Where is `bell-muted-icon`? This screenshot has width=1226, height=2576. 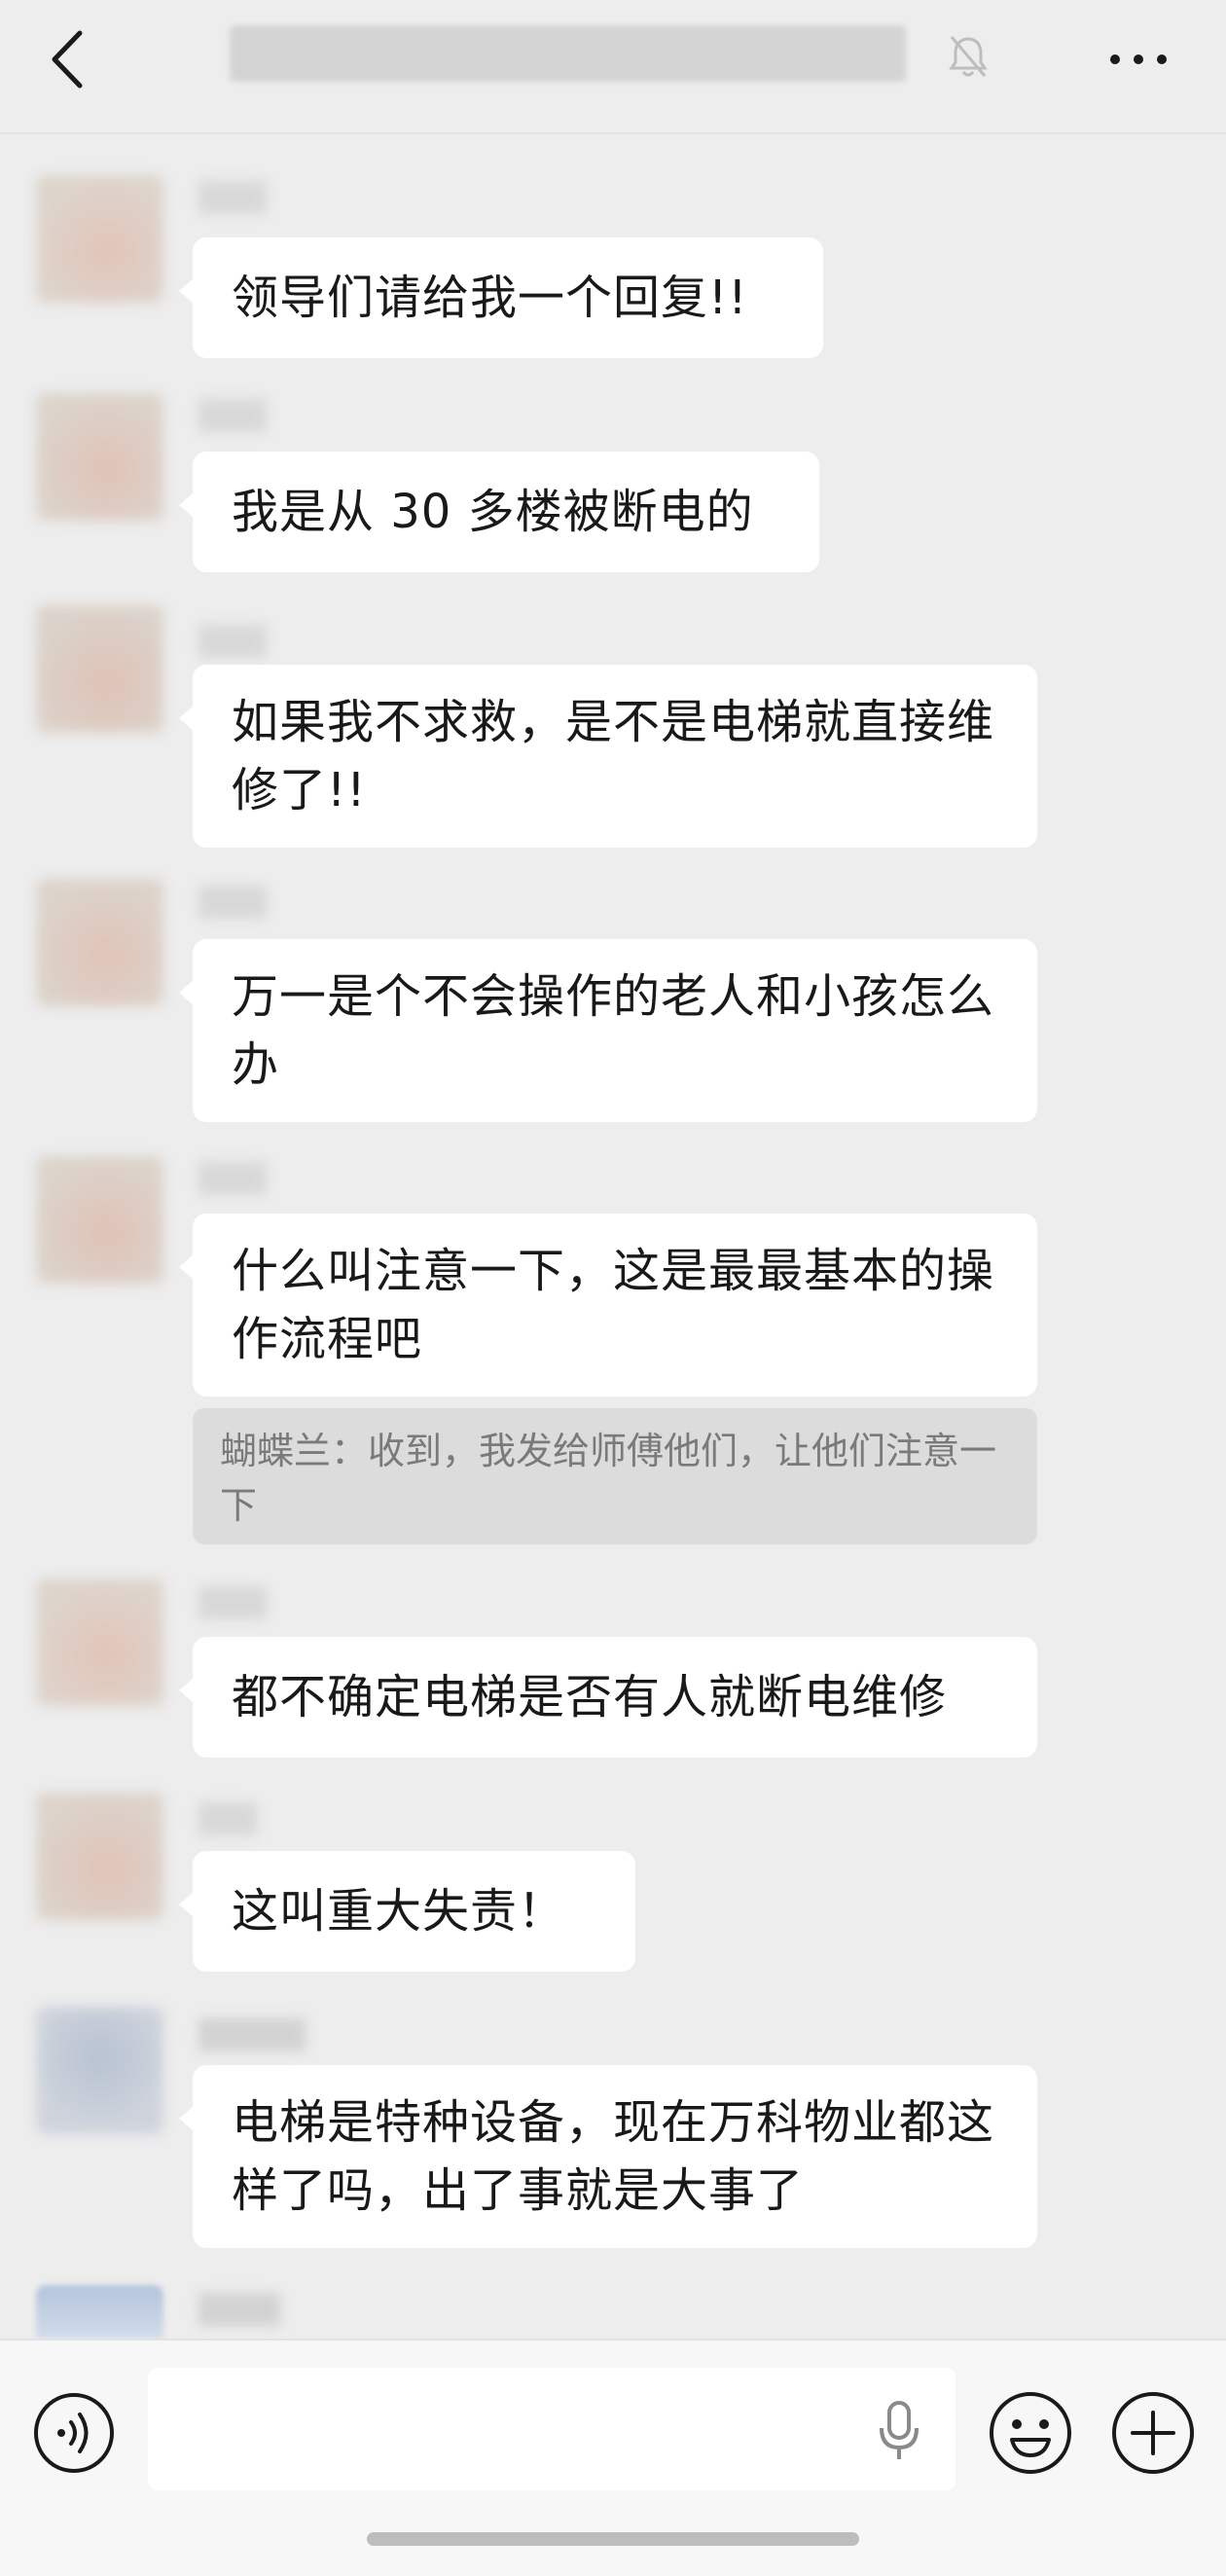 bell-muted-icon is located at coordinates (968, 56).